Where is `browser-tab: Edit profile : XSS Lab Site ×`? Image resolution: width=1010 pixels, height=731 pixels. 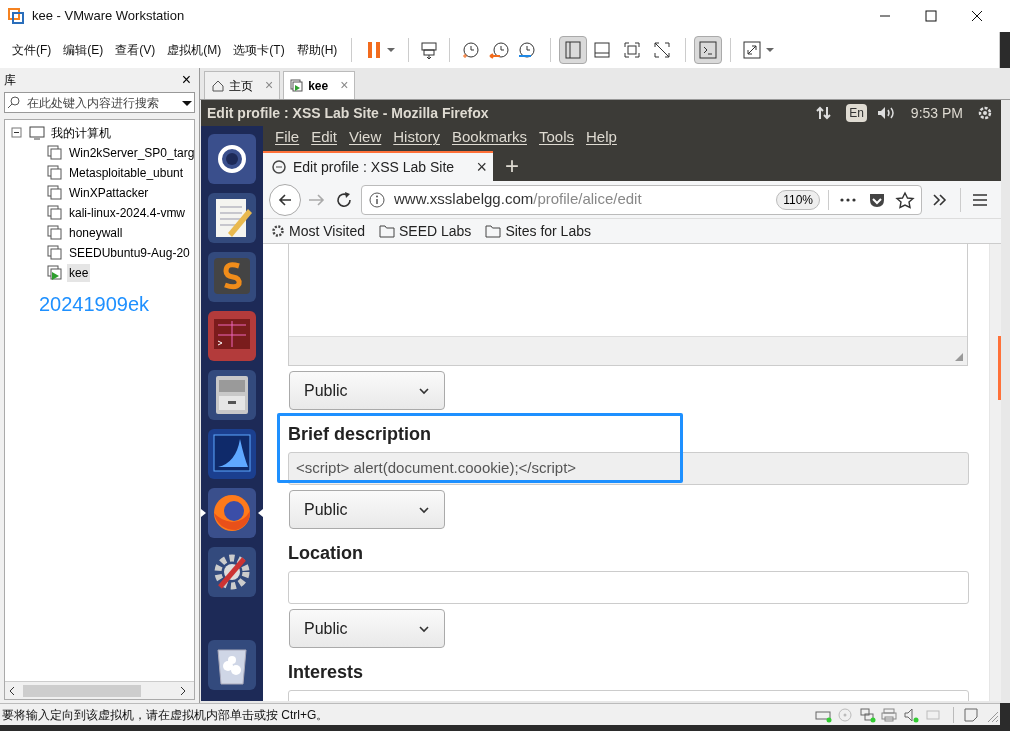 browser-tab: Edit profile : XSS Lab Site × is located at coordinates (378, 166).